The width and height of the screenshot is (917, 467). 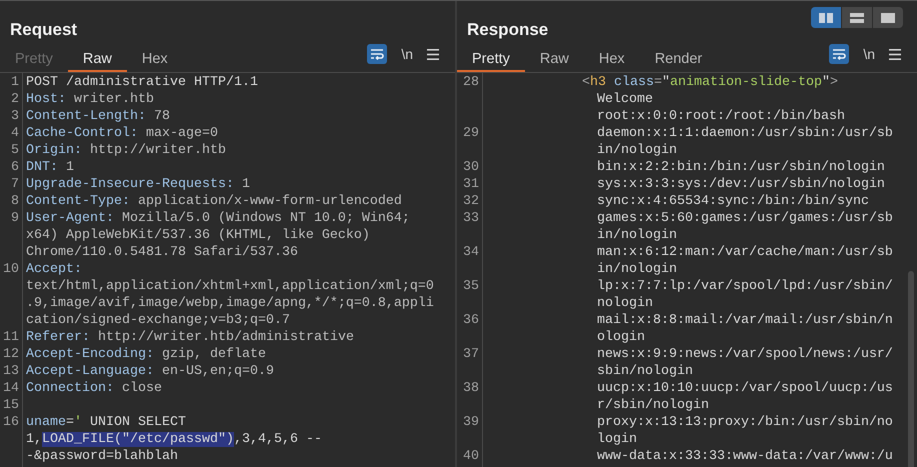 What do you see at coordinates (86, 116) in the screenshot?
I see `code-text: Content-Length:` at bounding box center [86, 116].